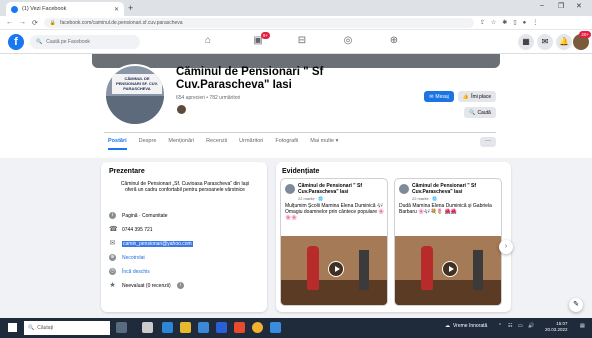 The height and width of the screenshot is (338, 592). Describe the element at coordinates (488, 142) in the screenshot. I see `more-options-button: ···` at that location.